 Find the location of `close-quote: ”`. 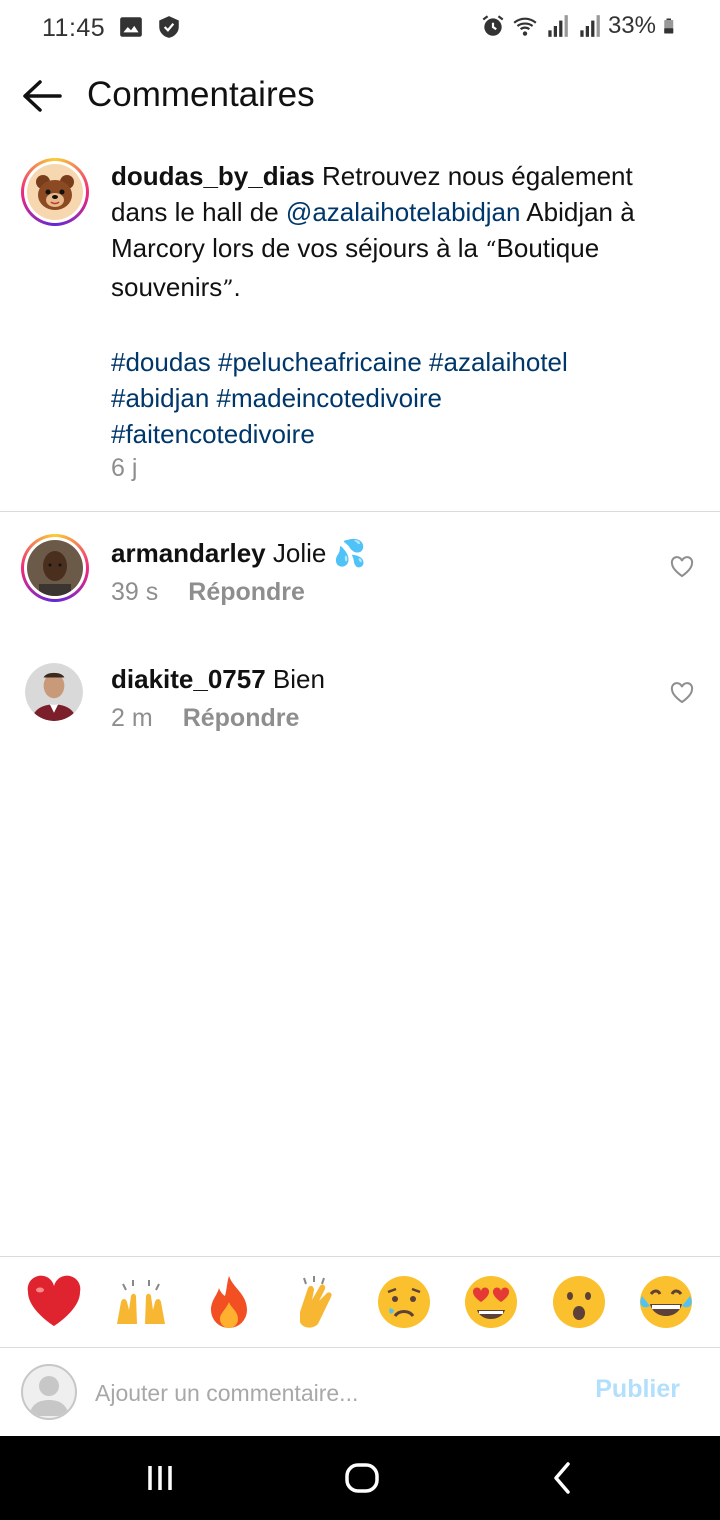

close-quote: ” is located at coordinates (228, 289).